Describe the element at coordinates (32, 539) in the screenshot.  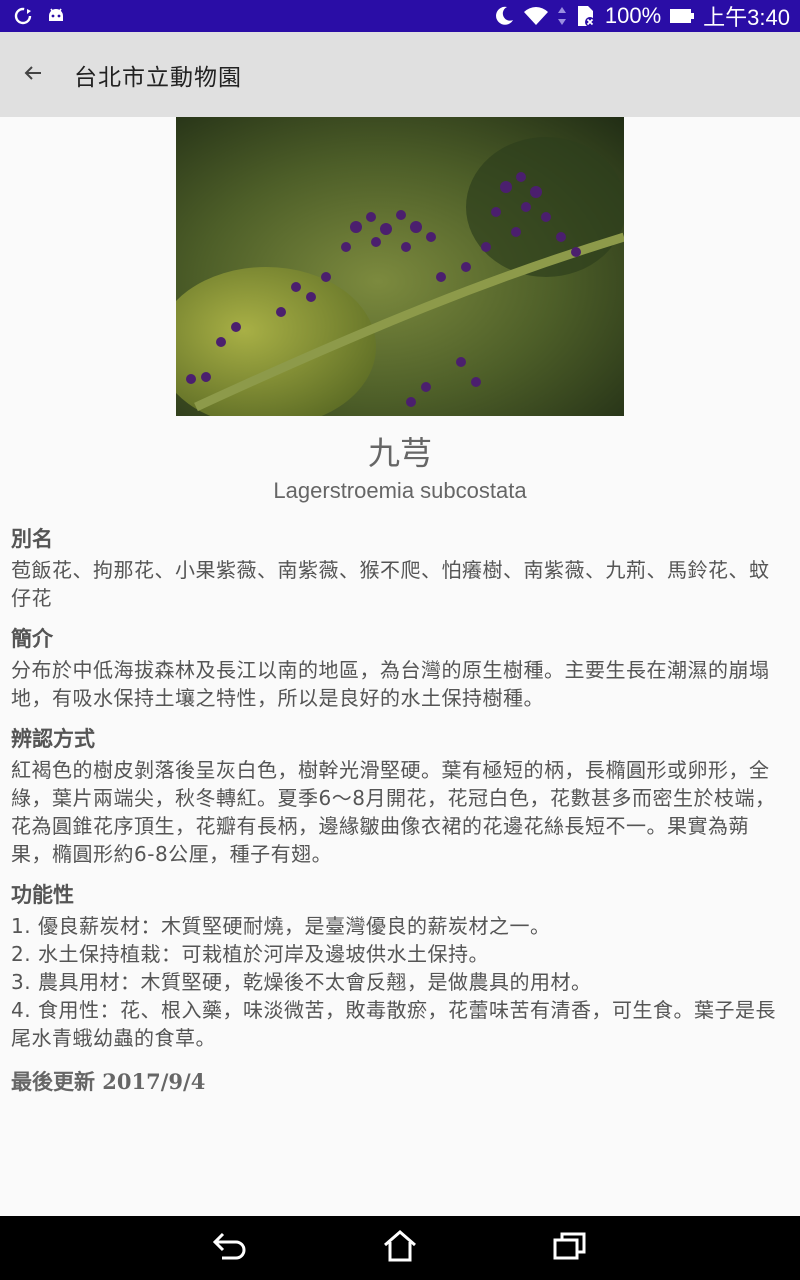
I see `alias-title: 別名` at that location.